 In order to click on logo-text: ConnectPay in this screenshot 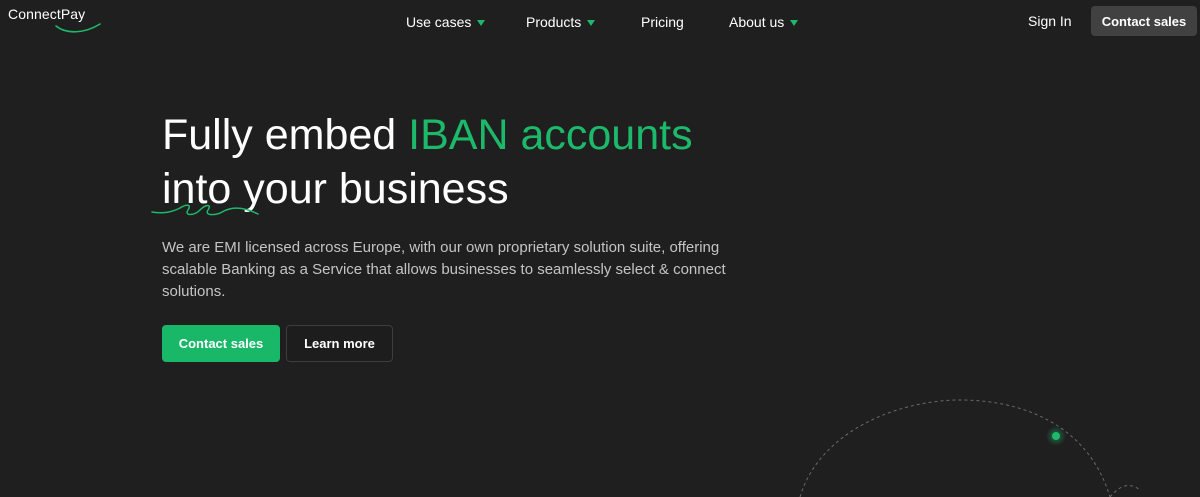, I will do `click(47, 14)`.